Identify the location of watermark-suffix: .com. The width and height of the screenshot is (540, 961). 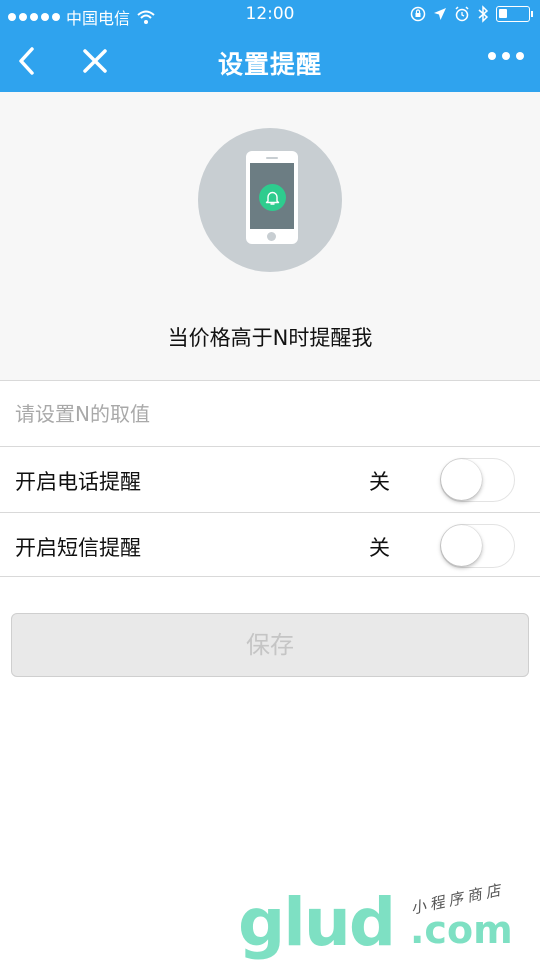
(461, 930).